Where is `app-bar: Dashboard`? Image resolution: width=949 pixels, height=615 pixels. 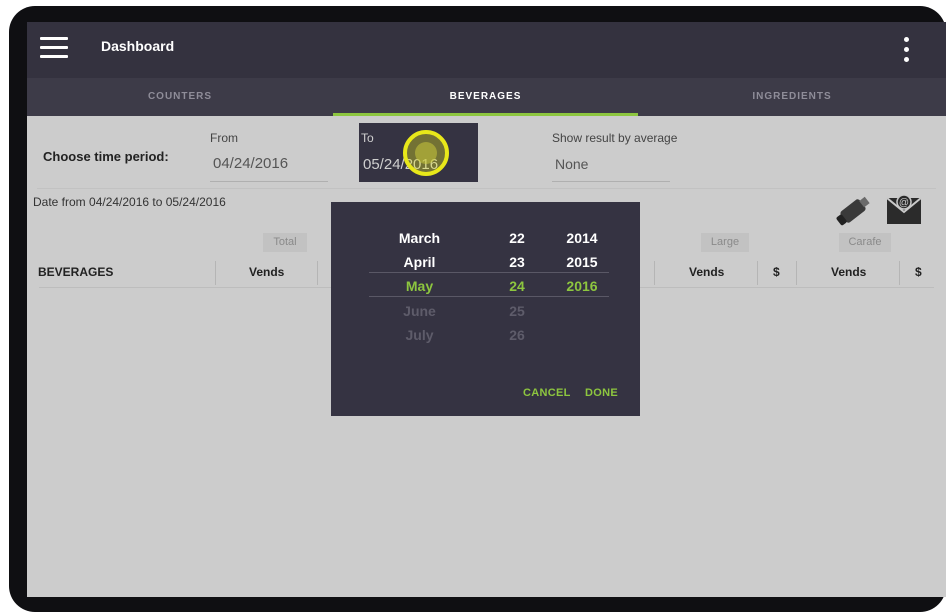
app-bar: Dashboard is located at coordinates (486, 50).